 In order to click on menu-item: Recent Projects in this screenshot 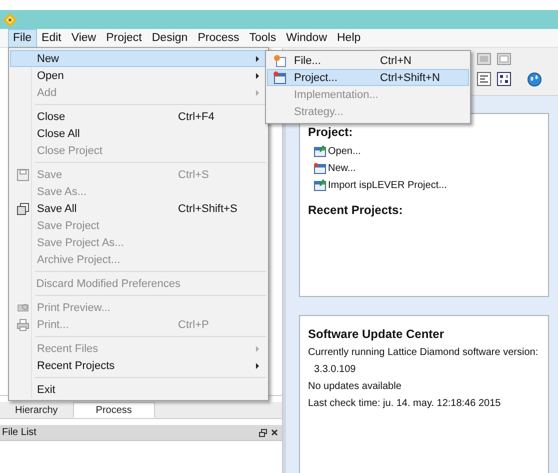, I will do `click(138, 365)`.